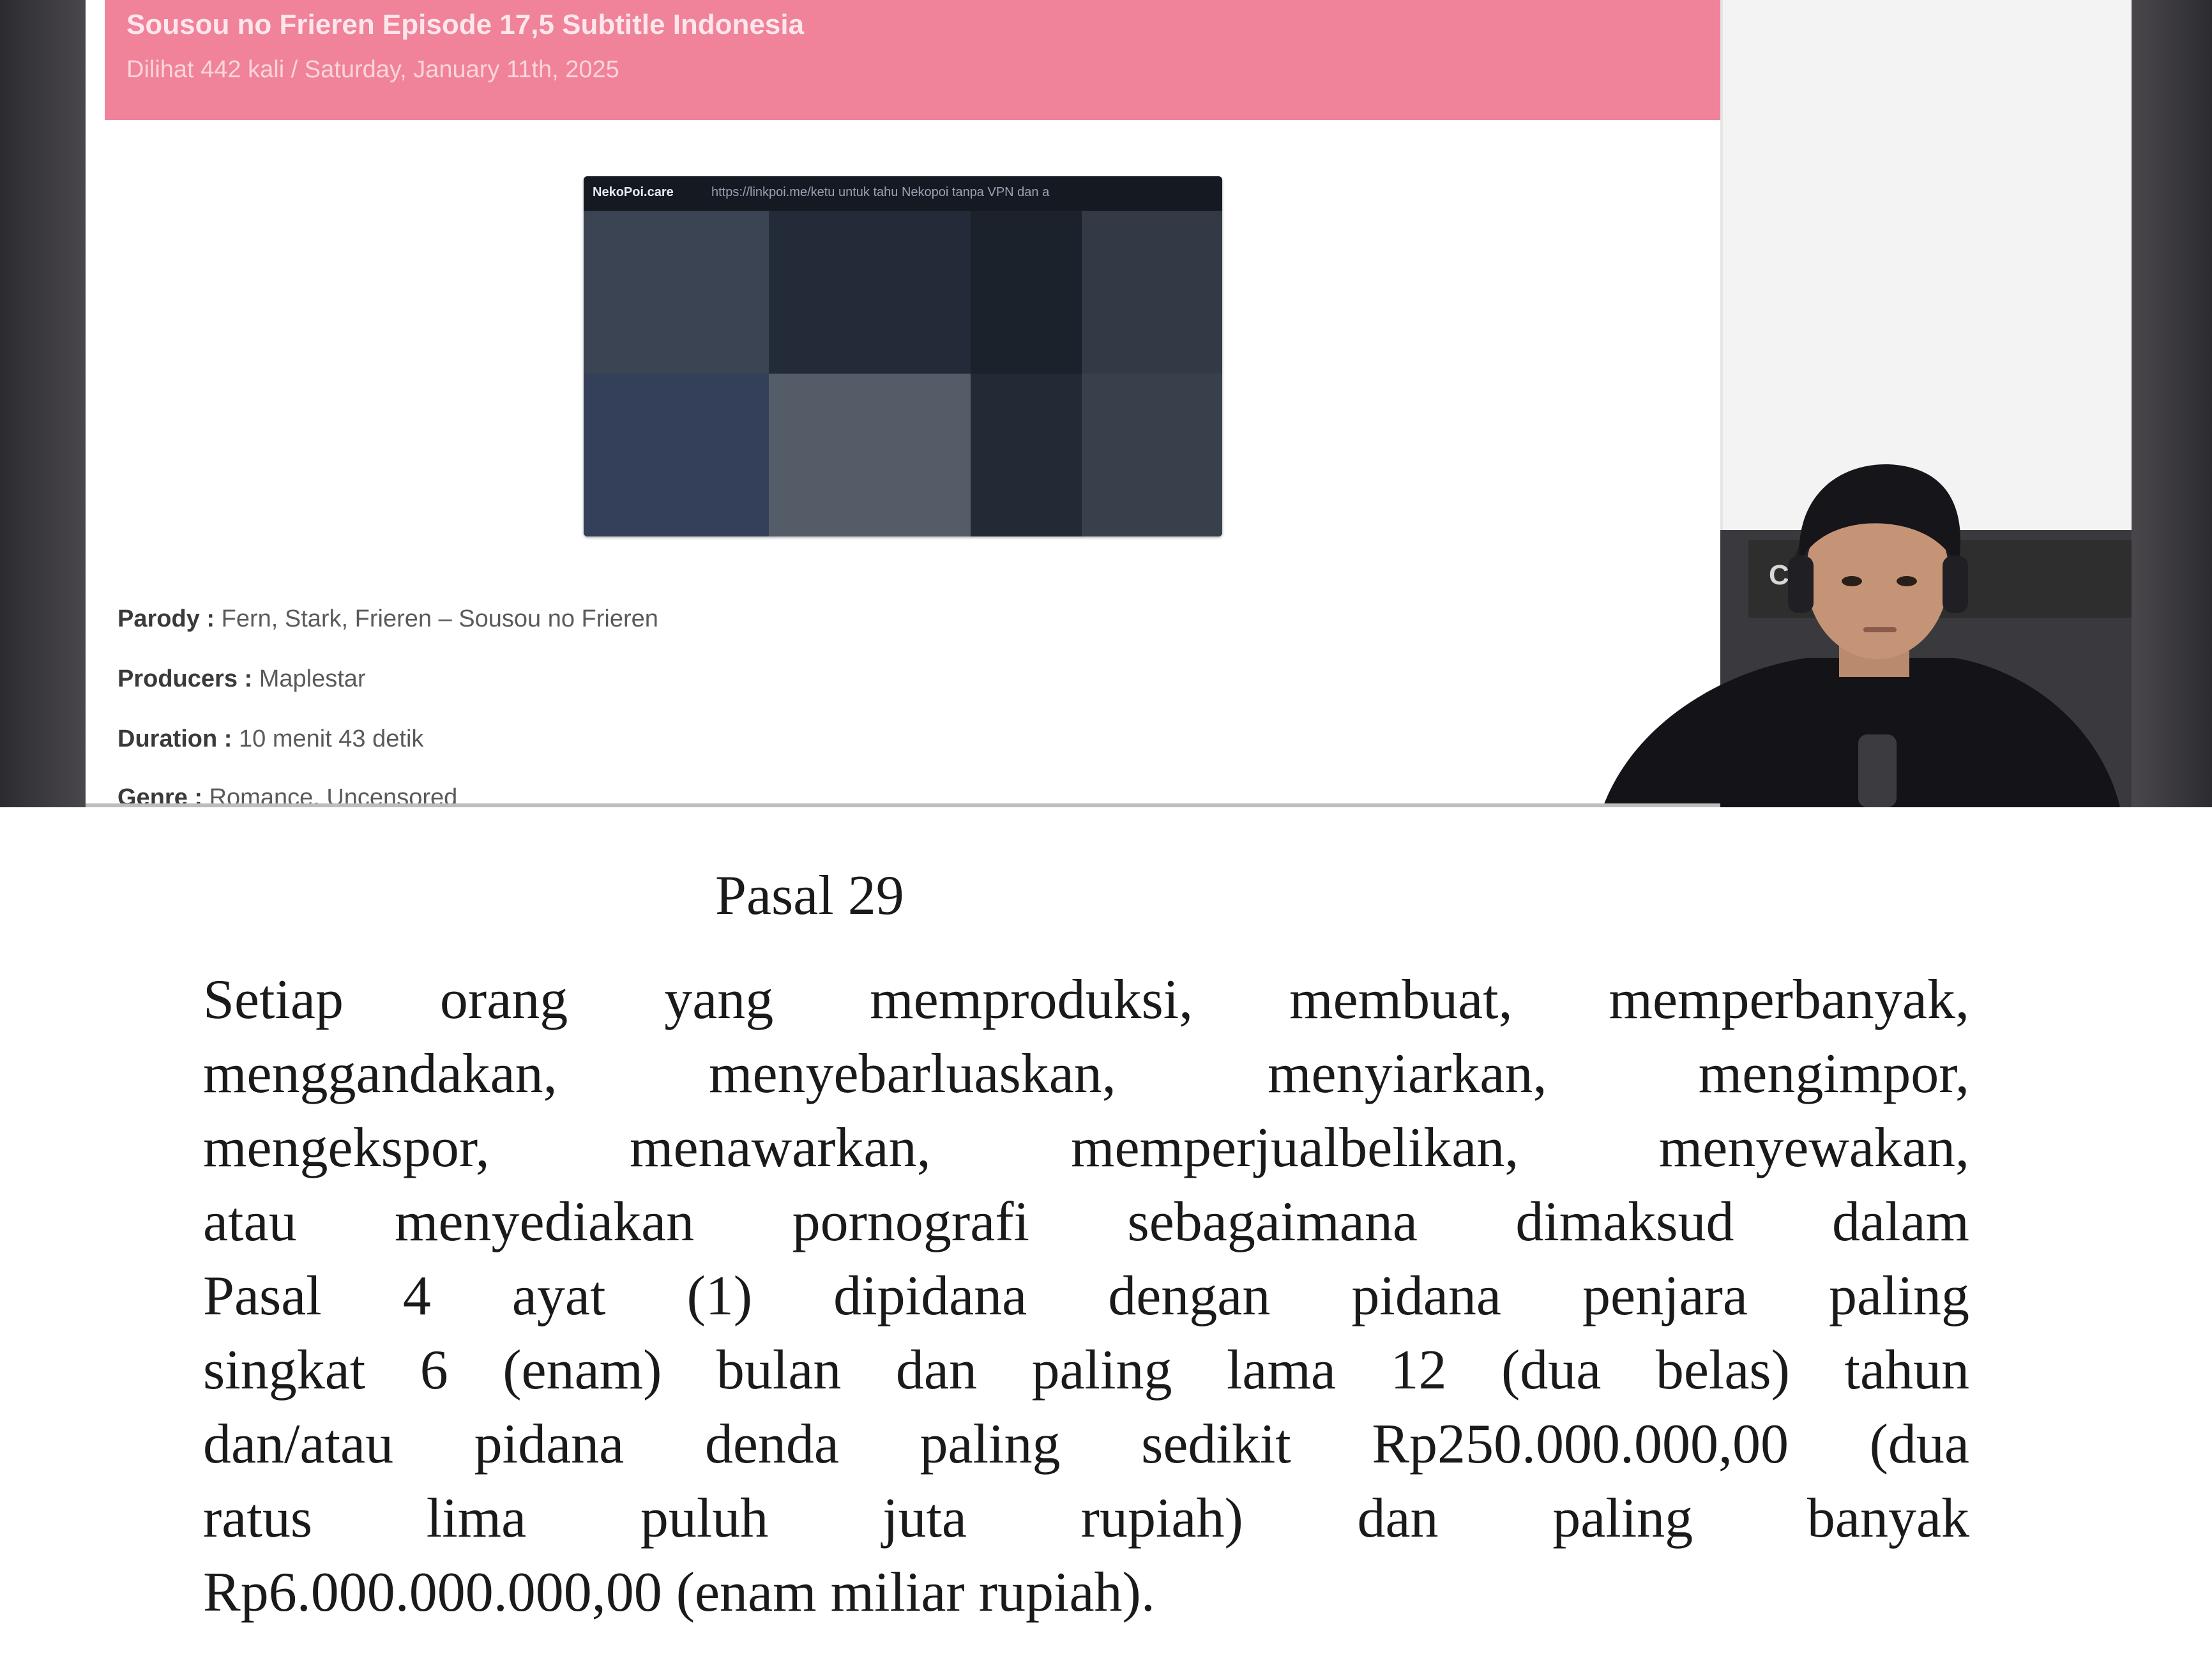 The height and width of the screenshot is (1672, 2212). Describe the element at coordinates (1852, 581) in the screenshot. I see `webcam-person-eye-left` at that location.